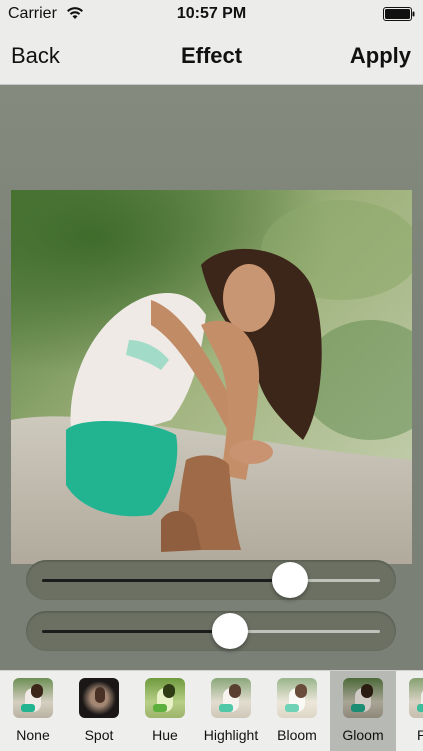  Describe the element at coordinates (137, 631) in the screenshot. I see `slider-2-filled-track` at that location.